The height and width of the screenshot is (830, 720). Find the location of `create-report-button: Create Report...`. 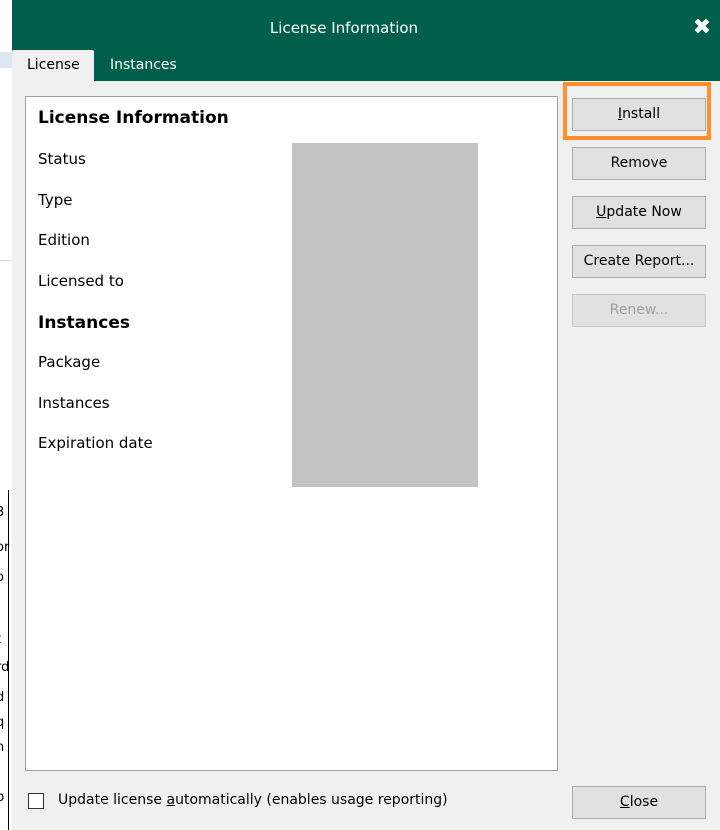

create-report-button: Create Report... is located at coordinates (639, 261).